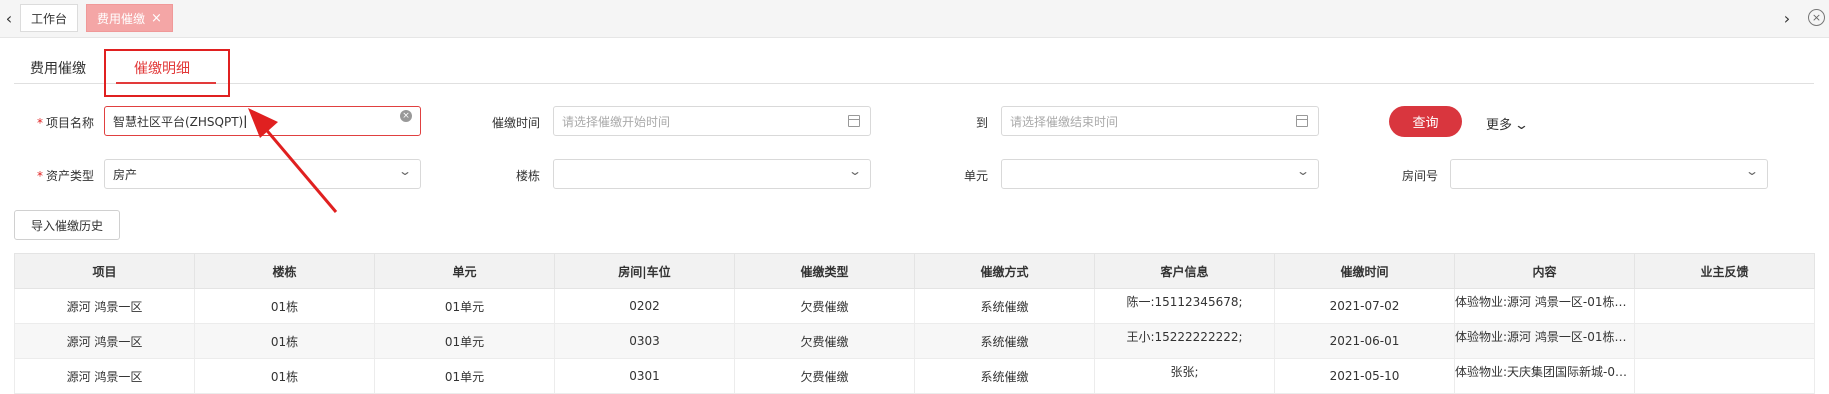  Describe the element at coordinates (156, 18) in the screenshot. I see `close-icon: ×` at that location.